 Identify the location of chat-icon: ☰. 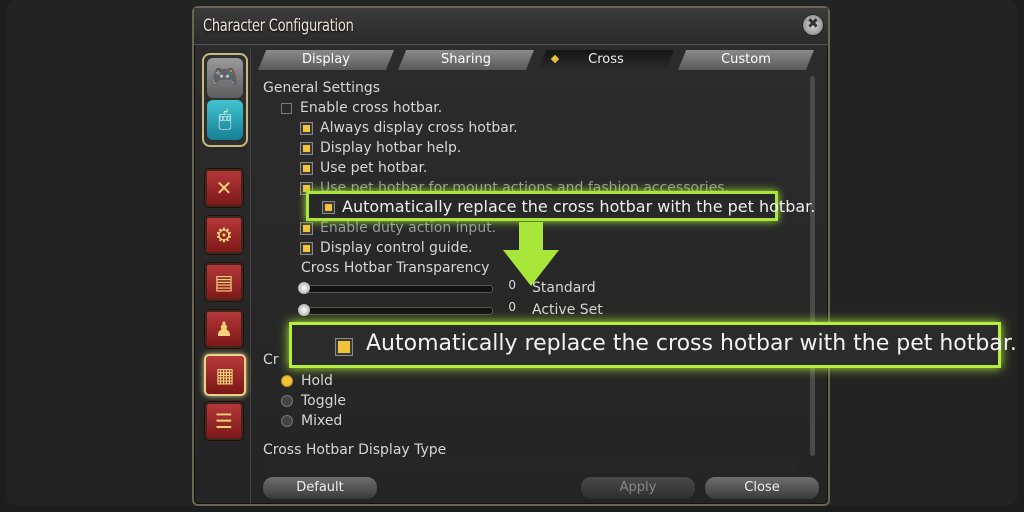
(224, 421).